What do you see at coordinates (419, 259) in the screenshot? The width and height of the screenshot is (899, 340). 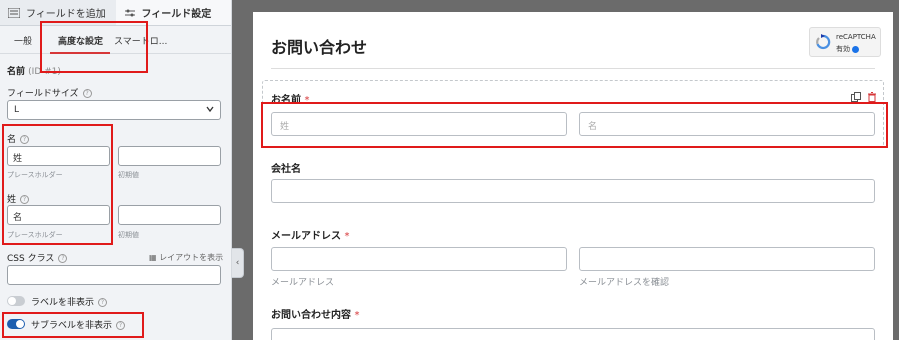 I see `email-input` at bounding box center [419, 259].